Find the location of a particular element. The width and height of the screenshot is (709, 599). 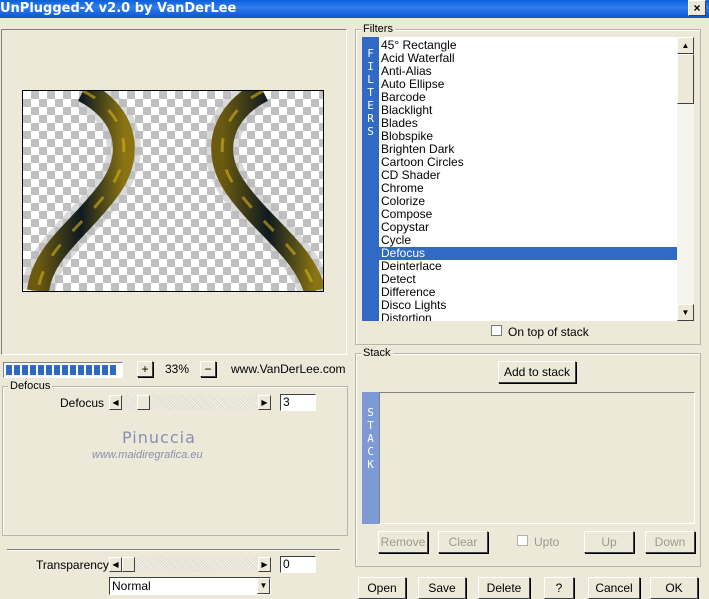

filter-params-label: Defocus is located at coordinates (30, 386).